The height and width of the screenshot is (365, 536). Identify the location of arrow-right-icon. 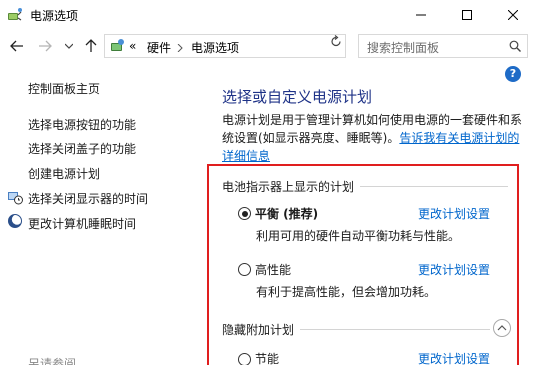
(45, 46).